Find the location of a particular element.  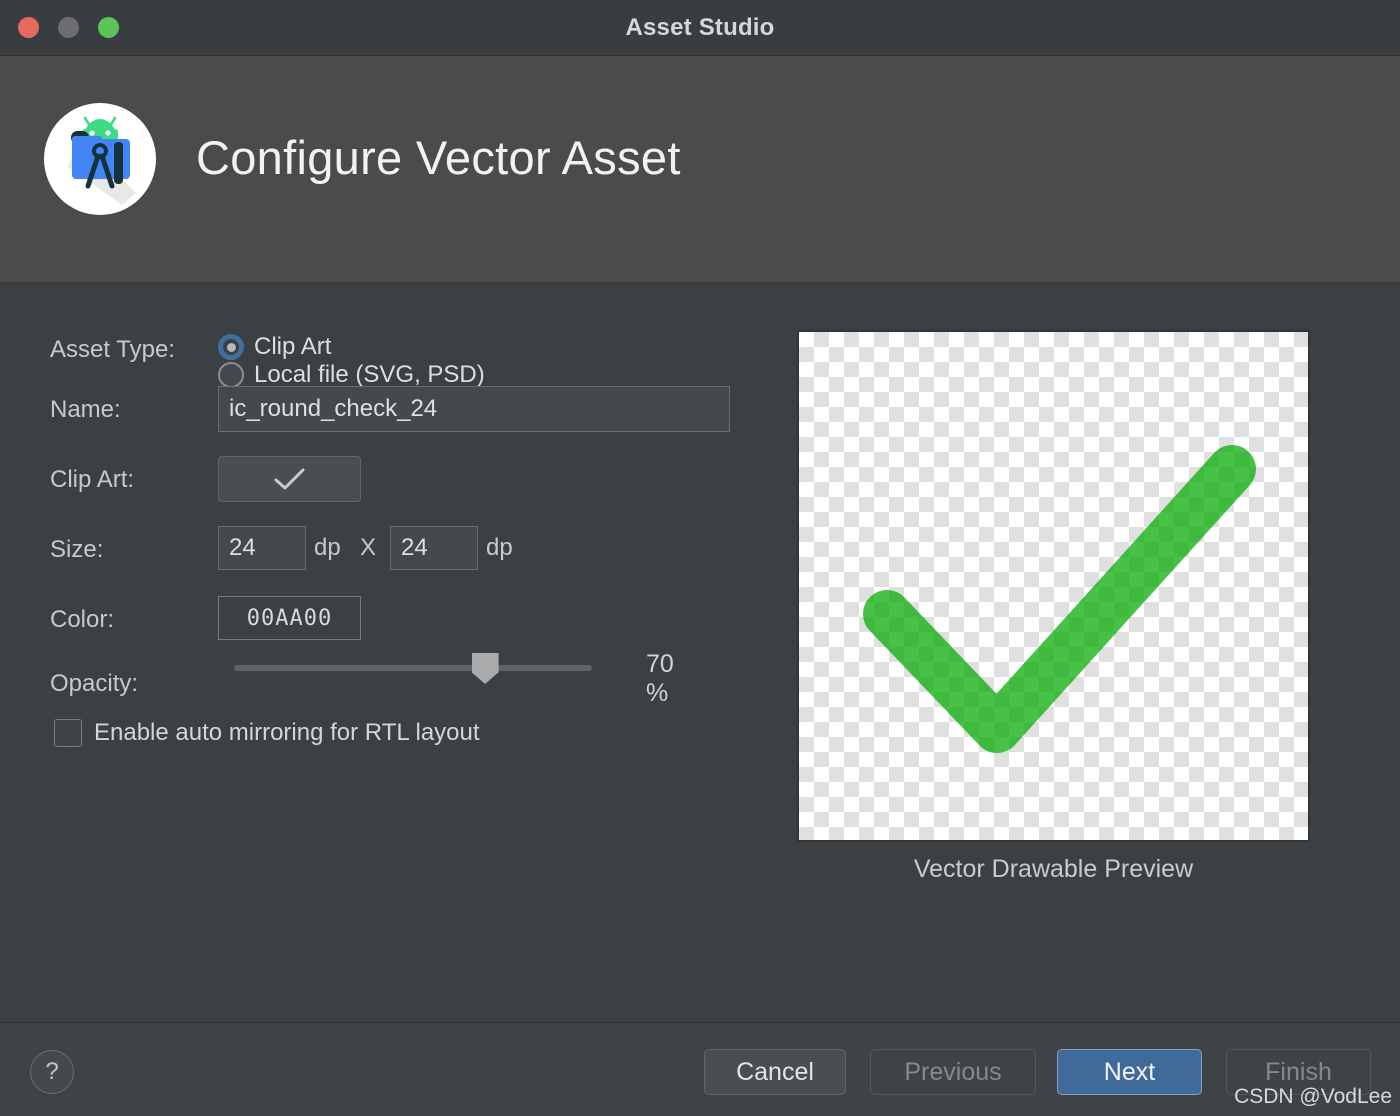

asset-type-radio-group: Clip Art Local file (SVG, PSD) is located at coordinates (366, 361).